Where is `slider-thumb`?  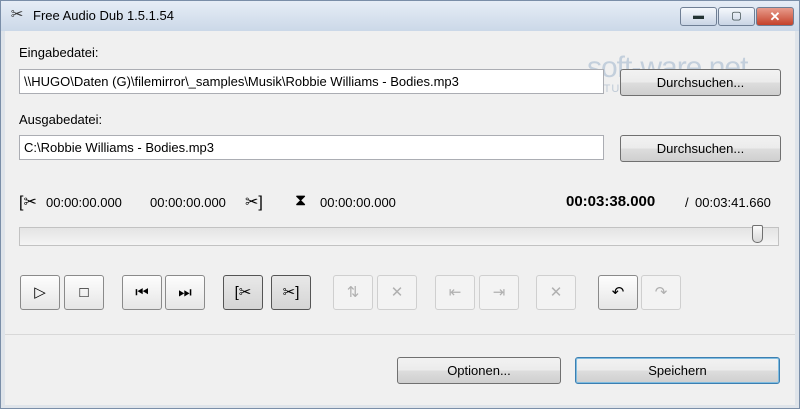 slider-thumb is located at coordinates (757, 234).